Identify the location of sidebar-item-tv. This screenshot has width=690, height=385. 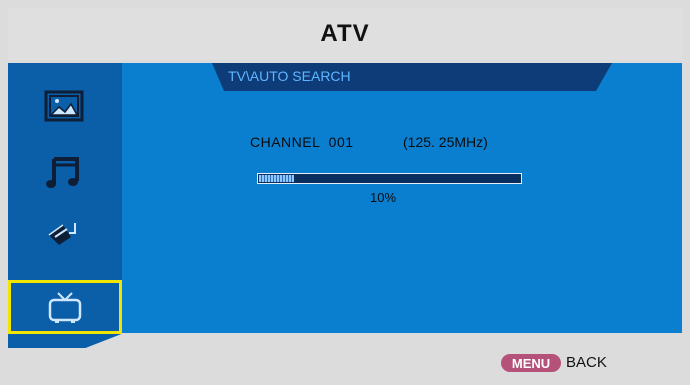
(65, 307).